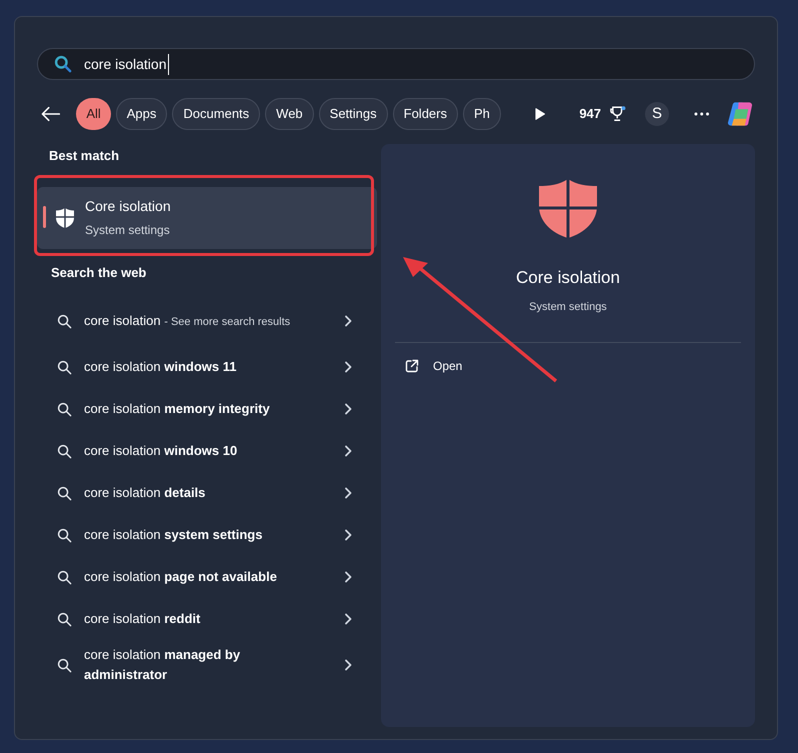 The height and width of the screenshot is (753, 798). What do you see at coordinates (44, 217) in the screenshot?
I see `selection-indicator` at bounding box center [44, 217].